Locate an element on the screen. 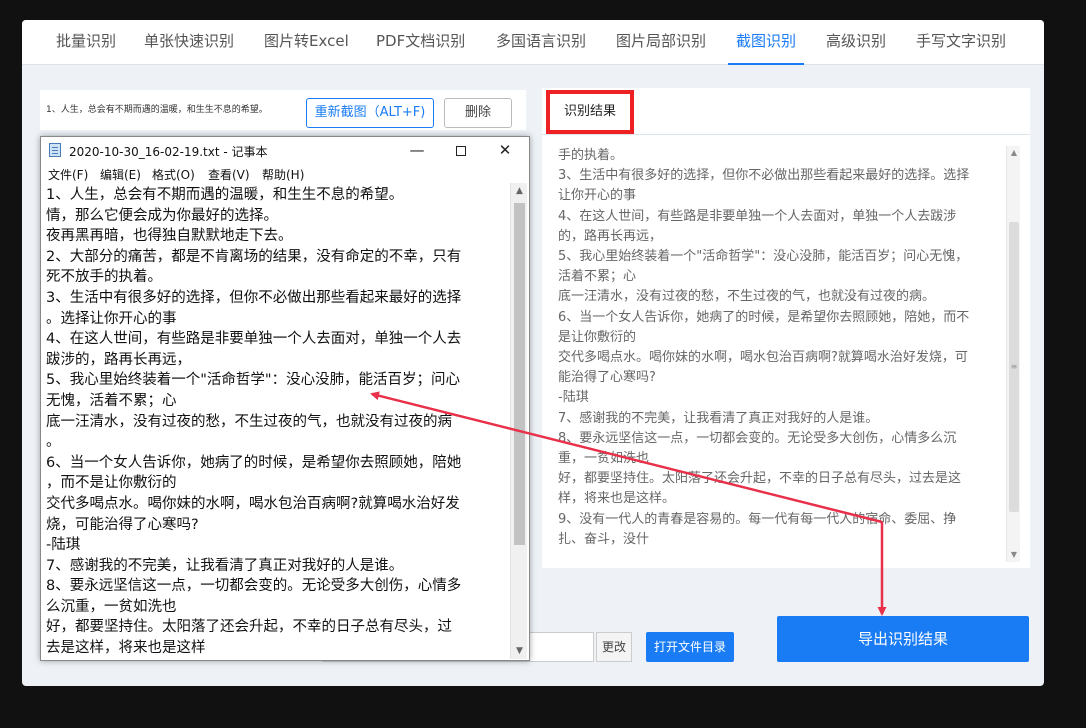 Image resolution: width=1086 pixels, height=728 pixels. menu-format: 格式(O) is located at coordinates (173, 174).